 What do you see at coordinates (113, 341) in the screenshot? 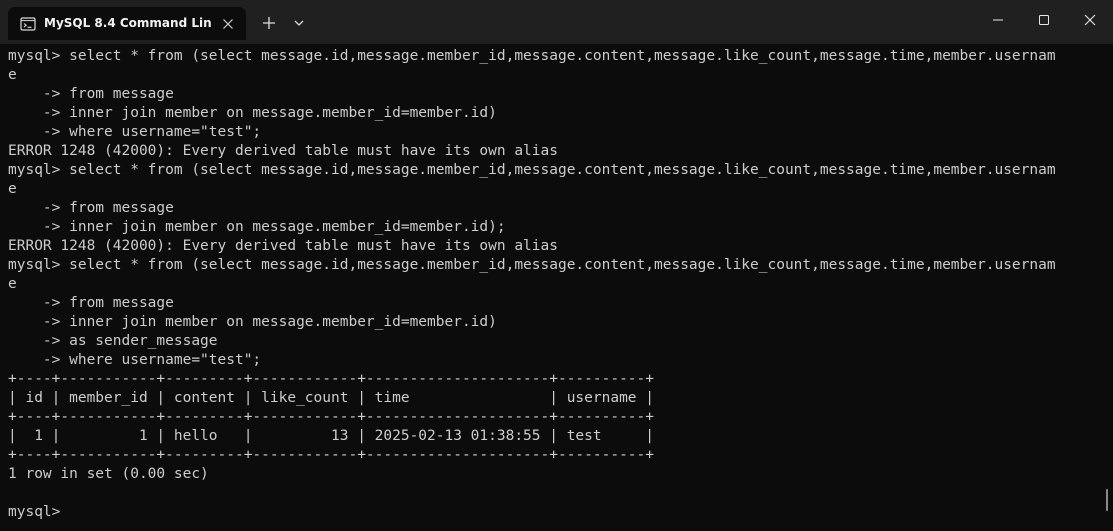
I see `terminal-line: -> as sender_message` at bounding box center [113, 341].